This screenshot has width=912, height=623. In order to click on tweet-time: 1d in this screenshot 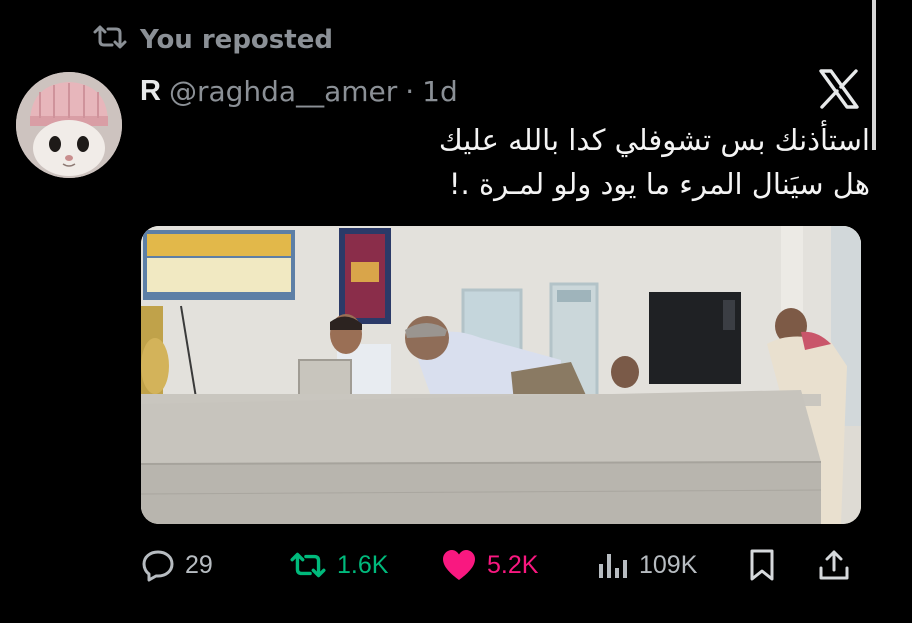, I will do `click(440, 91)`.